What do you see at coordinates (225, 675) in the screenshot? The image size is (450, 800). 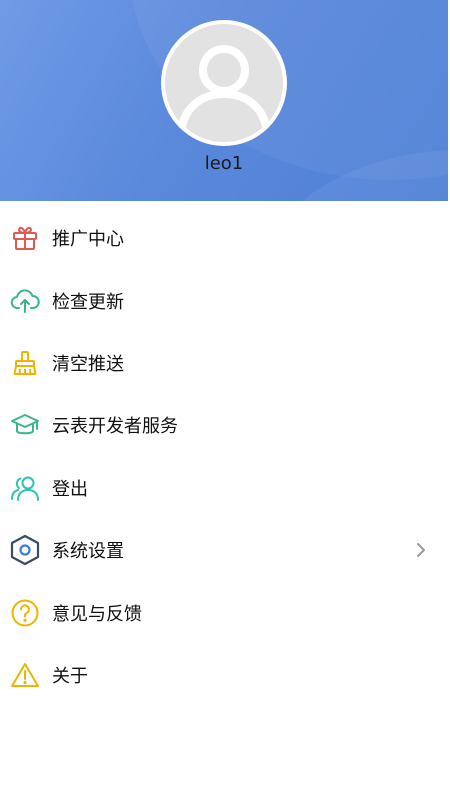 I see `menu-item-about: 关于` at bounding box center [225, 675].